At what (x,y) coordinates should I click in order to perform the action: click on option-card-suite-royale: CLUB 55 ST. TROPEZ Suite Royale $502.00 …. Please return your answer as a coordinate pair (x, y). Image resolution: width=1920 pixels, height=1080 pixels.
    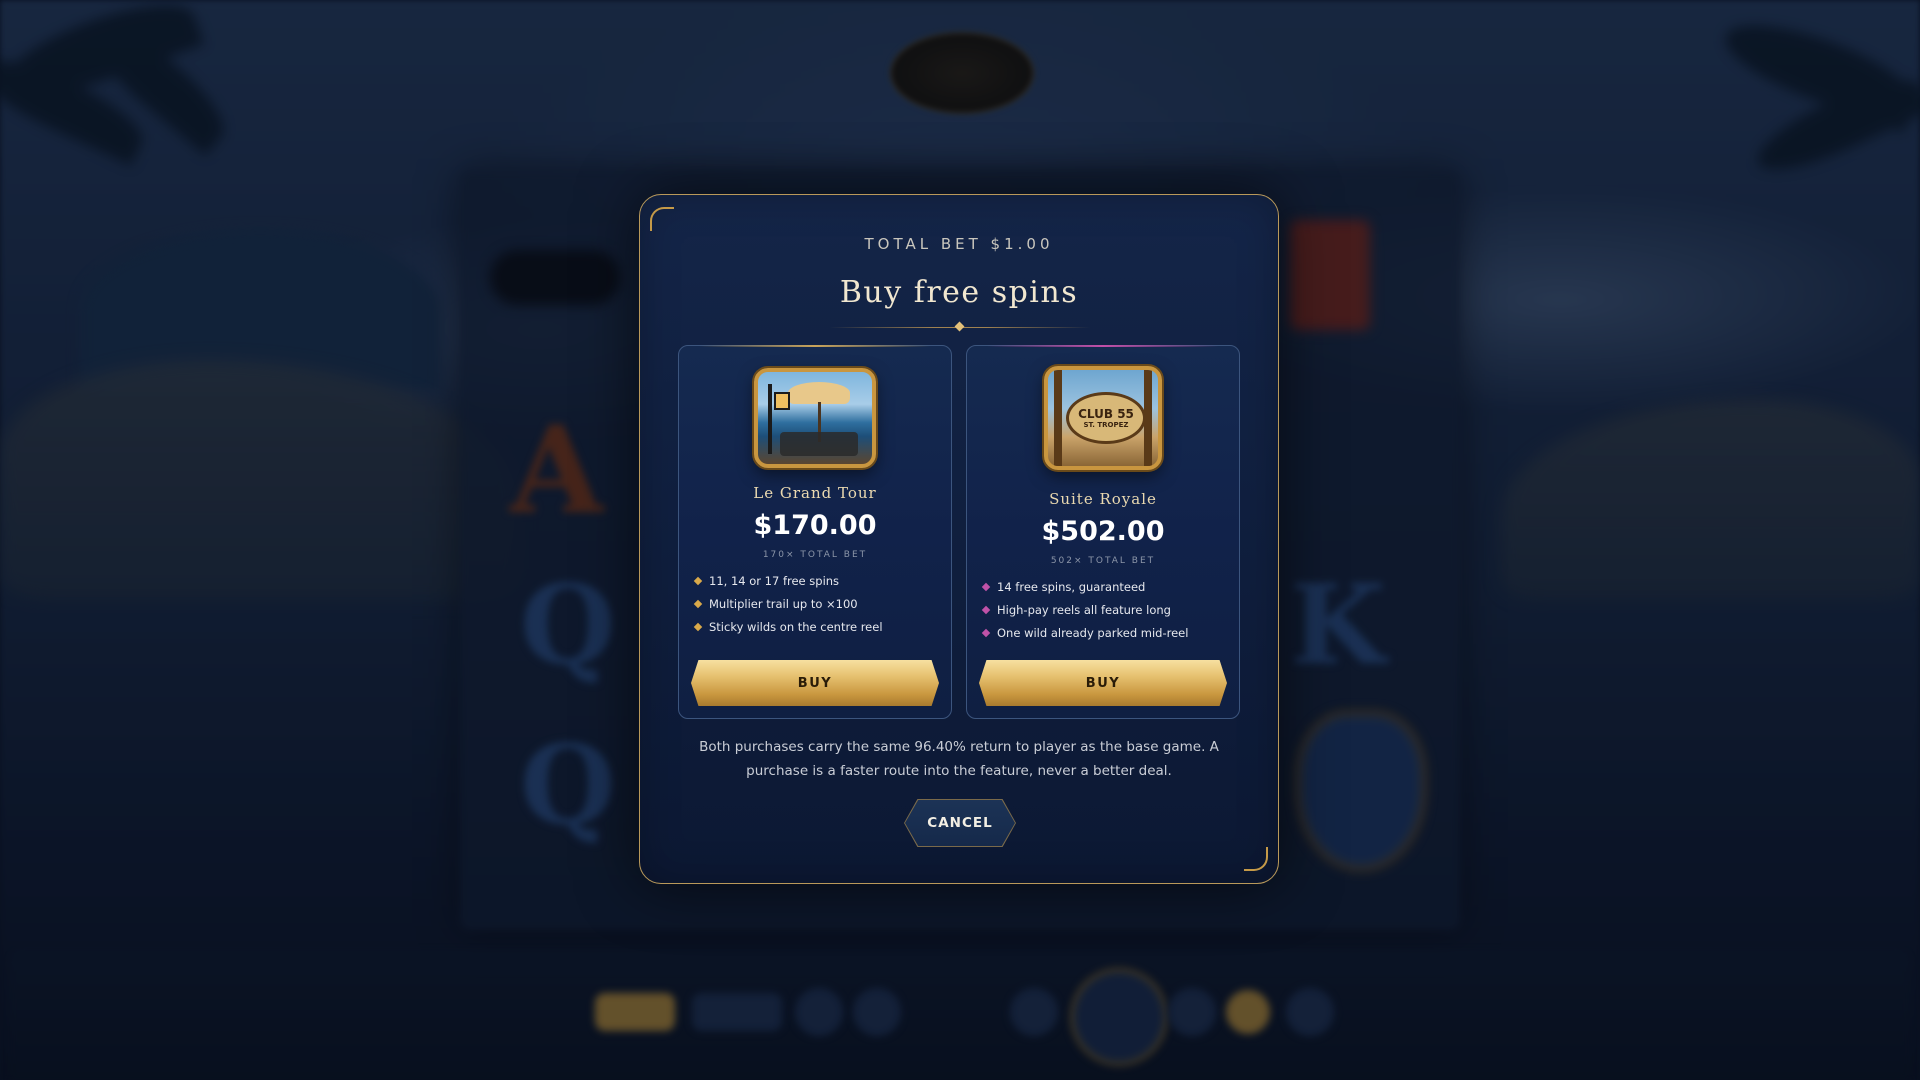
    Looking at the image, I should click on (1103, 532).